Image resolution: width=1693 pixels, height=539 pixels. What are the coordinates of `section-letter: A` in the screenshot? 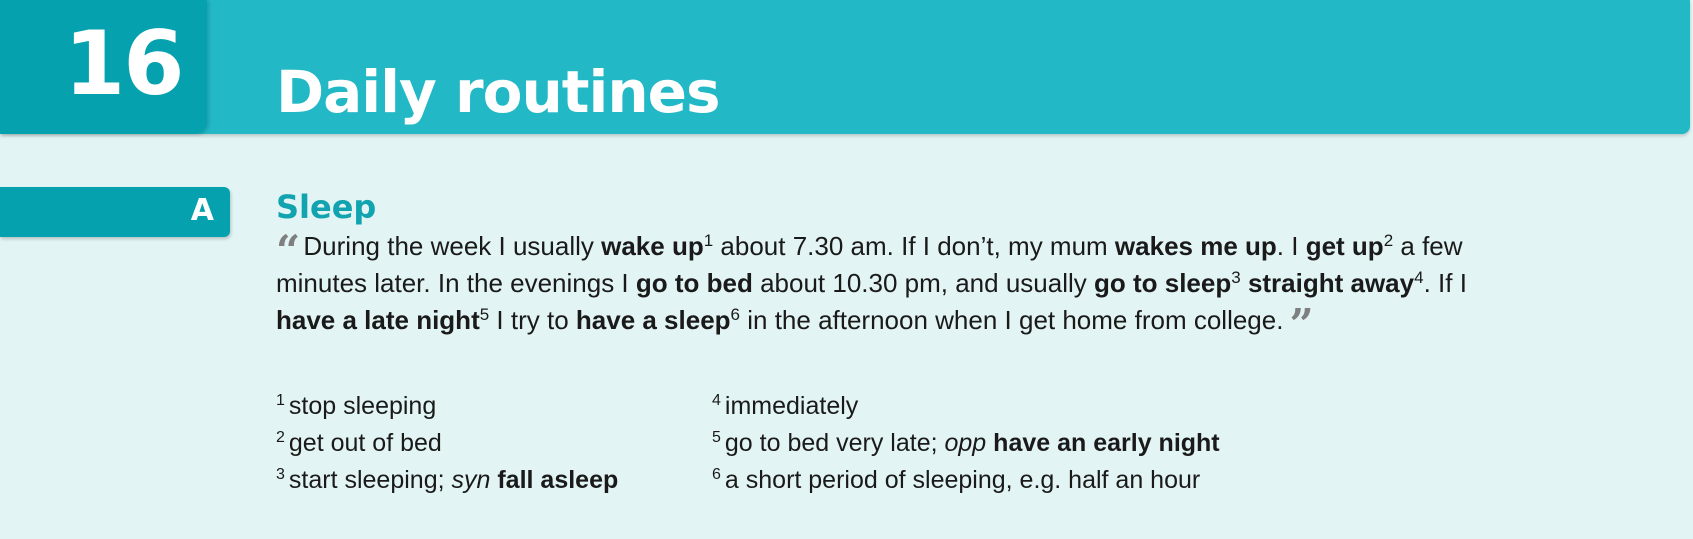 It's located at (202, 210).